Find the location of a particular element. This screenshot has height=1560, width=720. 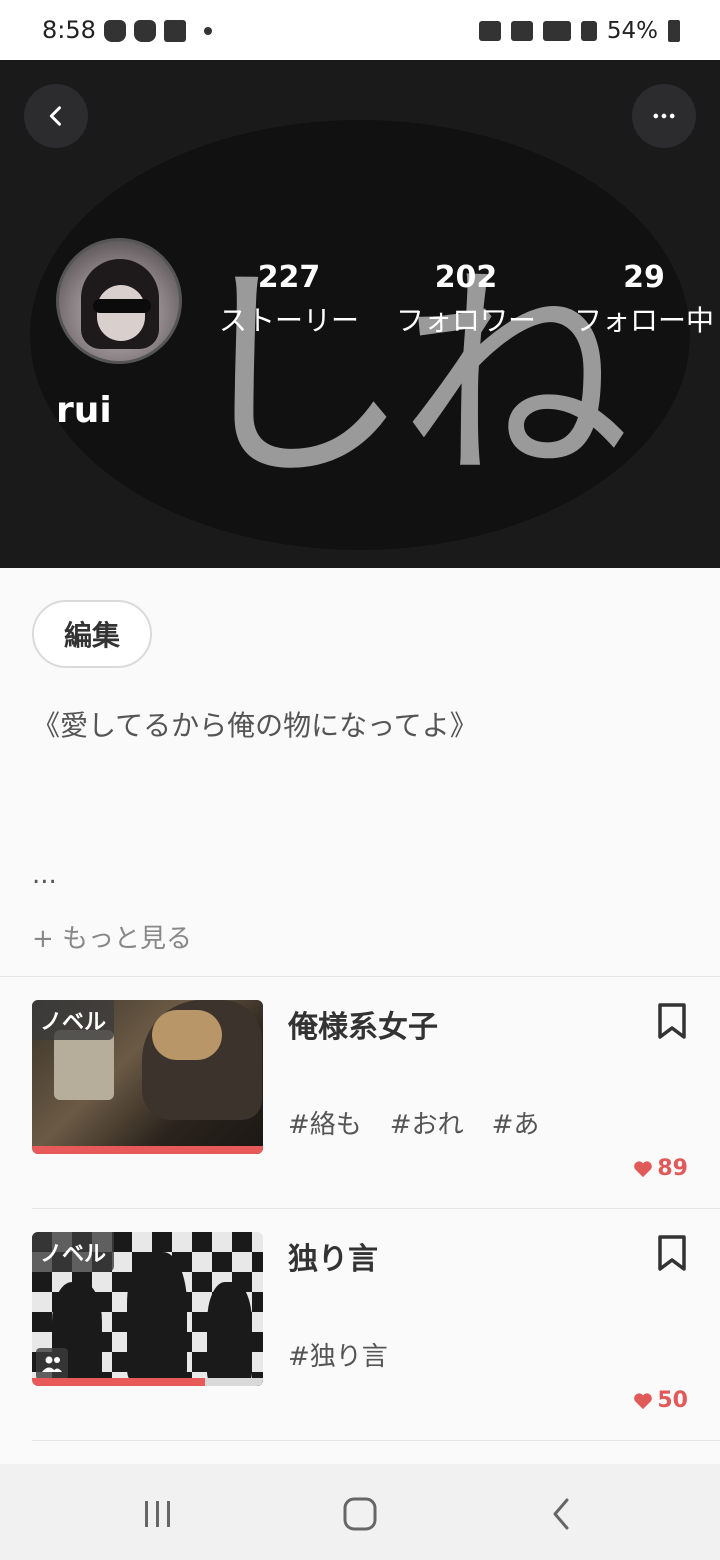

volte-icon is located at coordinates (556, 31).